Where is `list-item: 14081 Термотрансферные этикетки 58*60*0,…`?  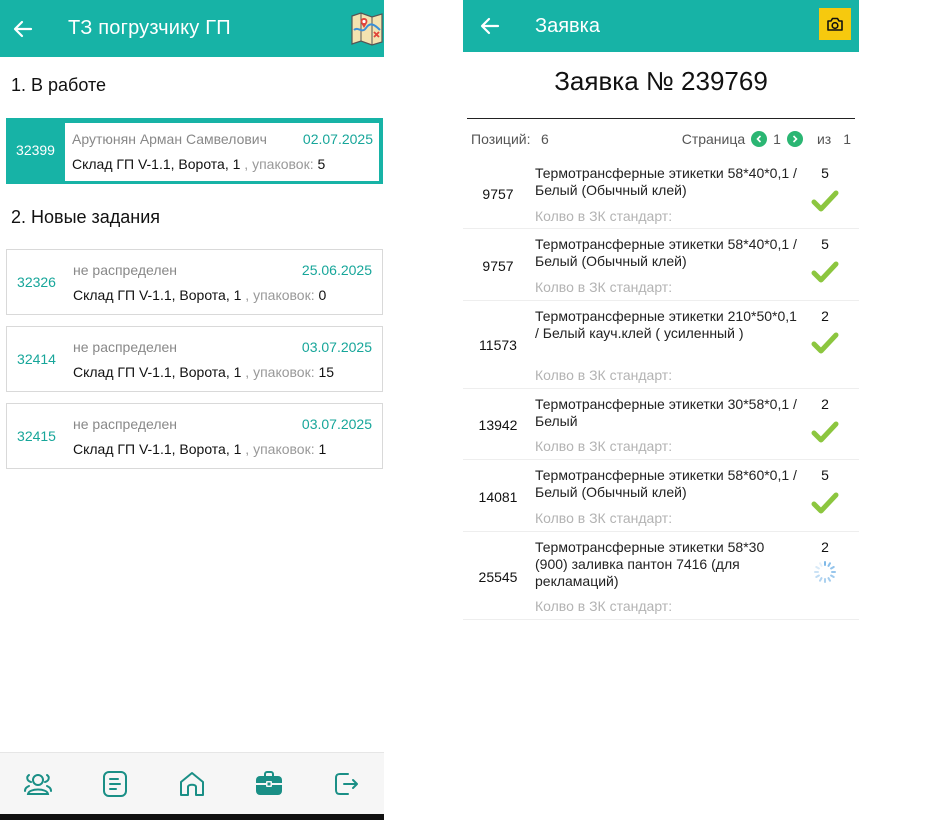
list-item: 14081 Термотрансферные этикетки 58*60*0,… is located at coordinates (661, 496).